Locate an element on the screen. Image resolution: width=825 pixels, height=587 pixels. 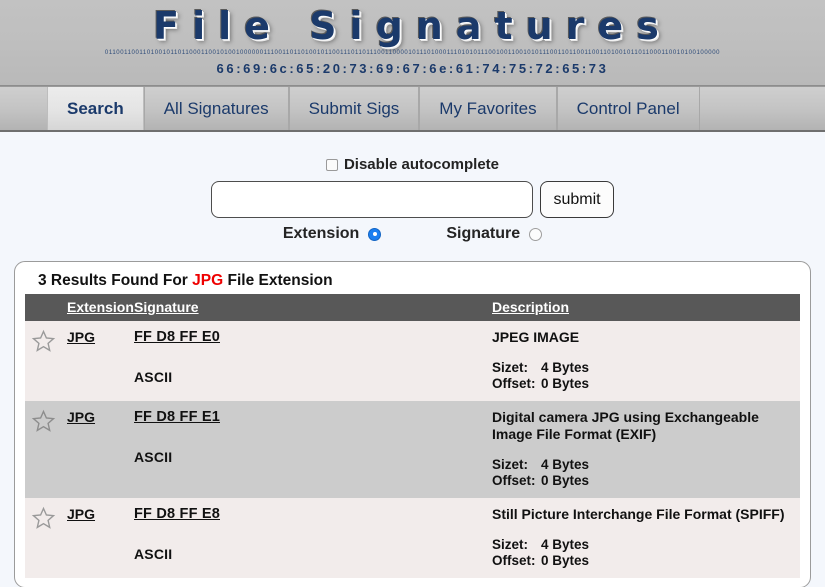
tab-control-panel: Control Panel is located at coordinates (628, 108).